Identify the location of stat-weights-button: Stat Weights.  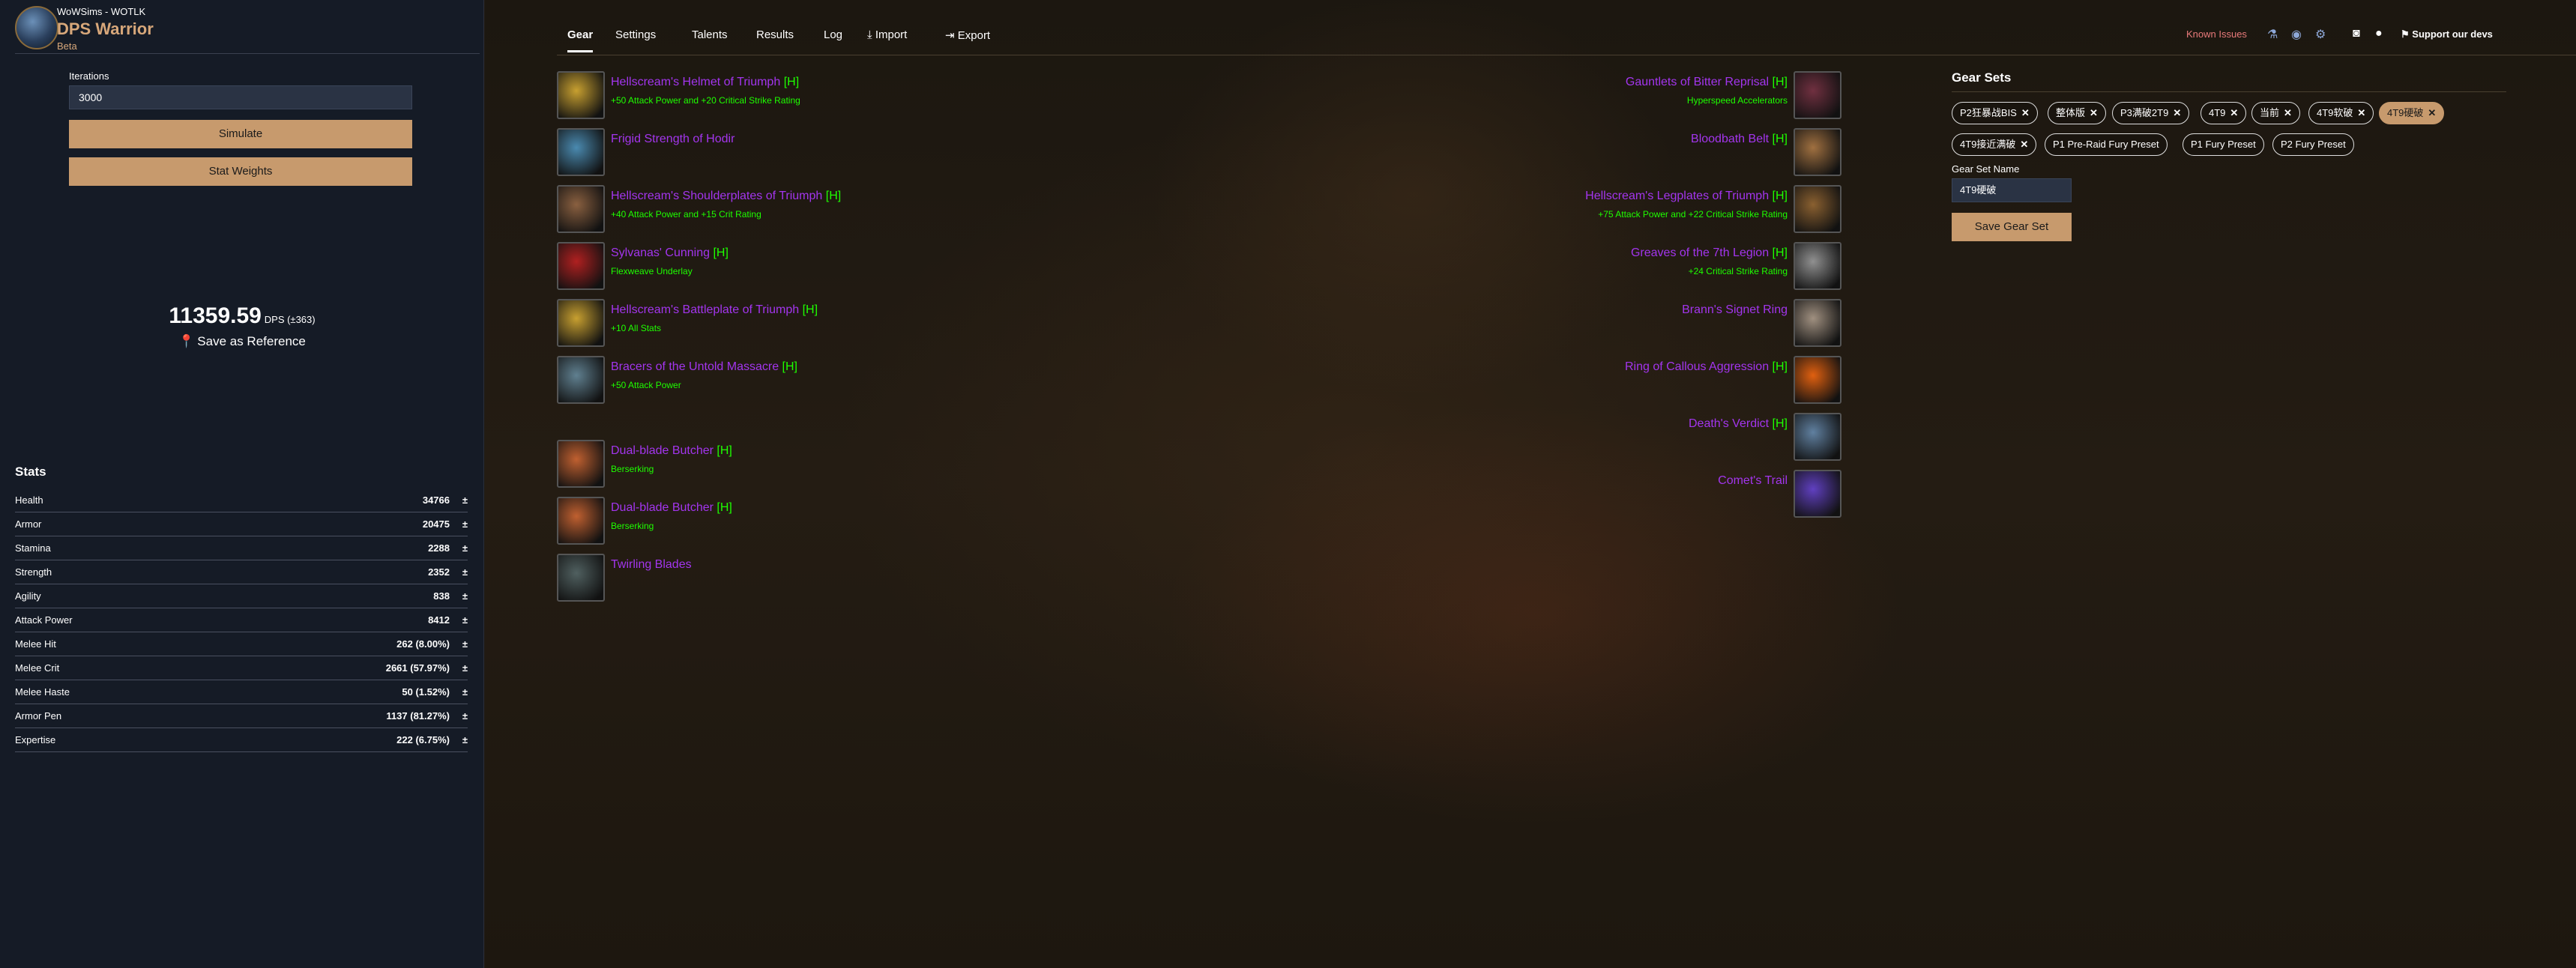
(241, 171).